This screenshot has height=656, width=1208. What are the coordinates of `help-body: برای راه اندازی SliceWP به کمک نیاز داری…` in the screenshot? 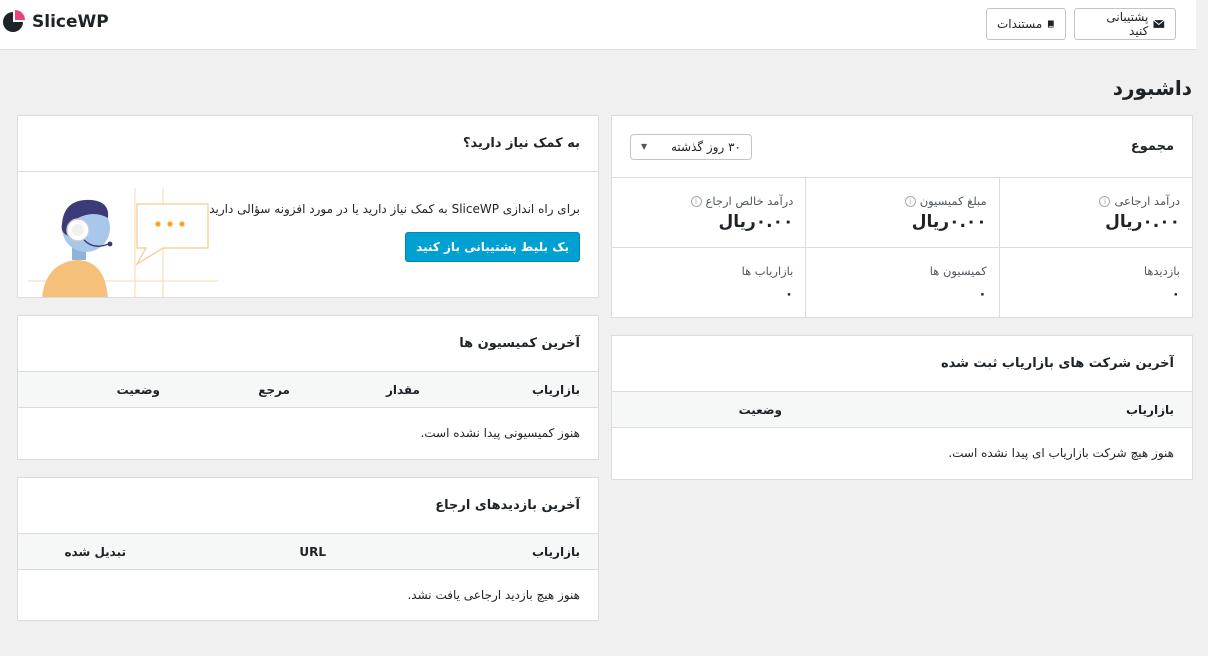 It's located at (308, 234).